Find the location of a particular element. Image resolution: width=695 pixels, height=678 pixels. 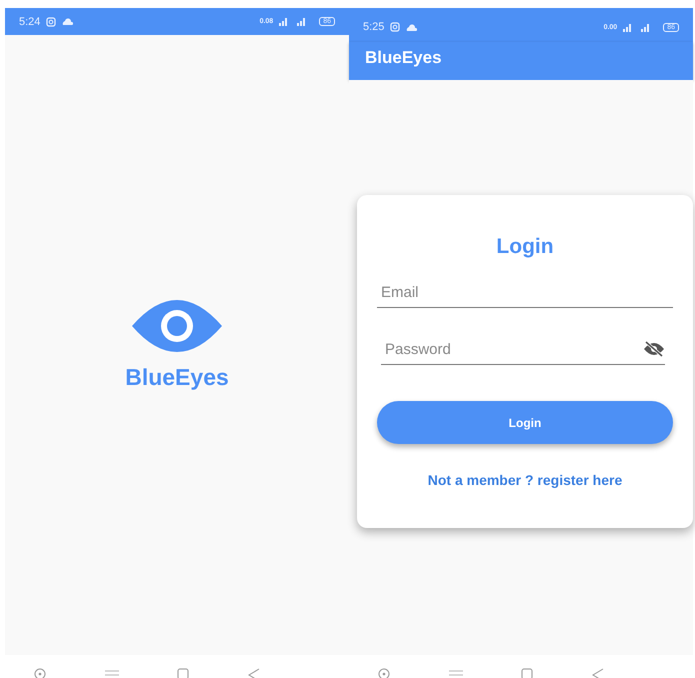

eye-icon is located at coordinates (177, 326).